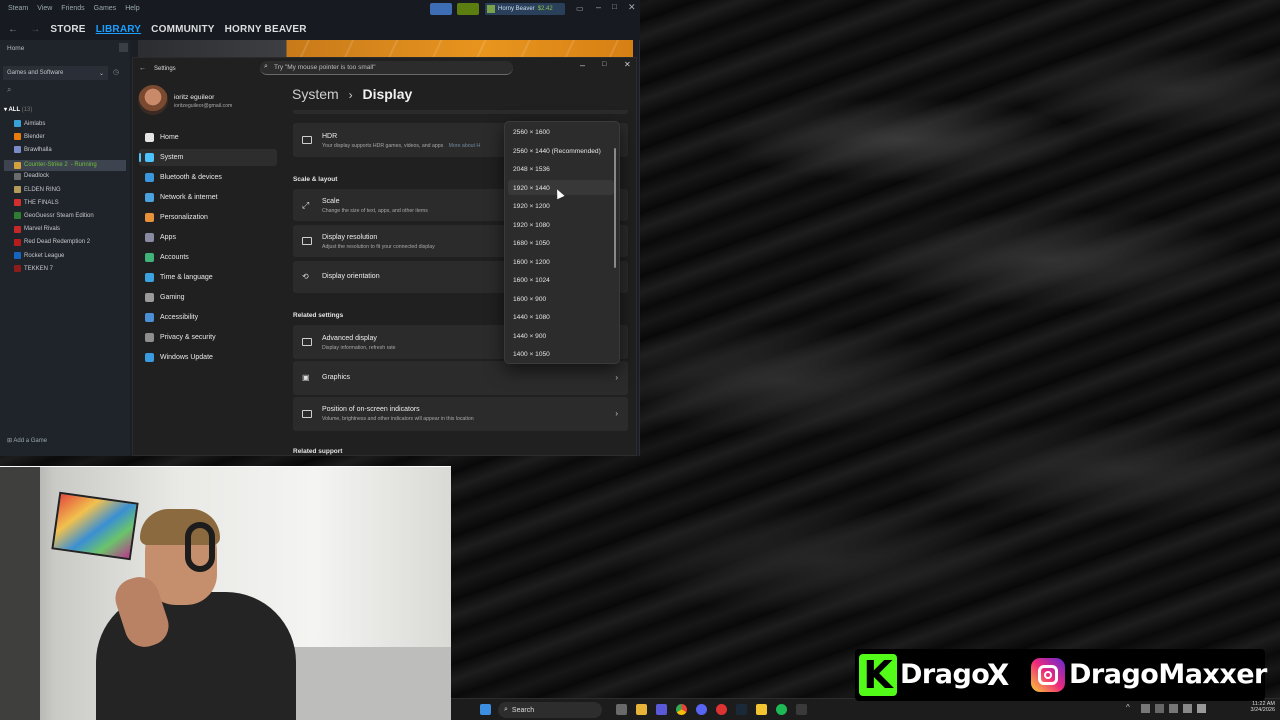 Image resolution: width=1280 pixels, height=720 pixels. Describe the element at coordinates (72, 48) in the screenshot. I see `library-home: Home` at that location.